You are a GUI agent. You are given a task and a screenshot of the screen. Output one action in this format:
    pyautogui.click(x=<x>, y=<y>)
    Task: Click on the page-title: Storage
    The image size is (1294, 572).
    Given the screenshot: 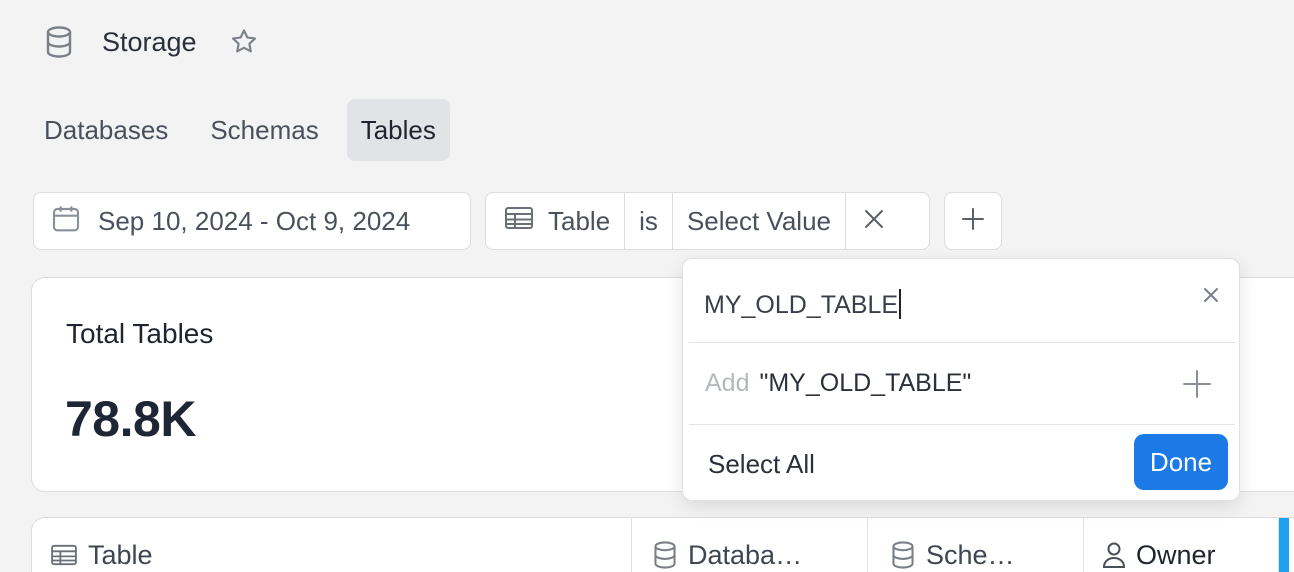 What is the action you would take?
    pyautogui.click(x=149, y=41)
    